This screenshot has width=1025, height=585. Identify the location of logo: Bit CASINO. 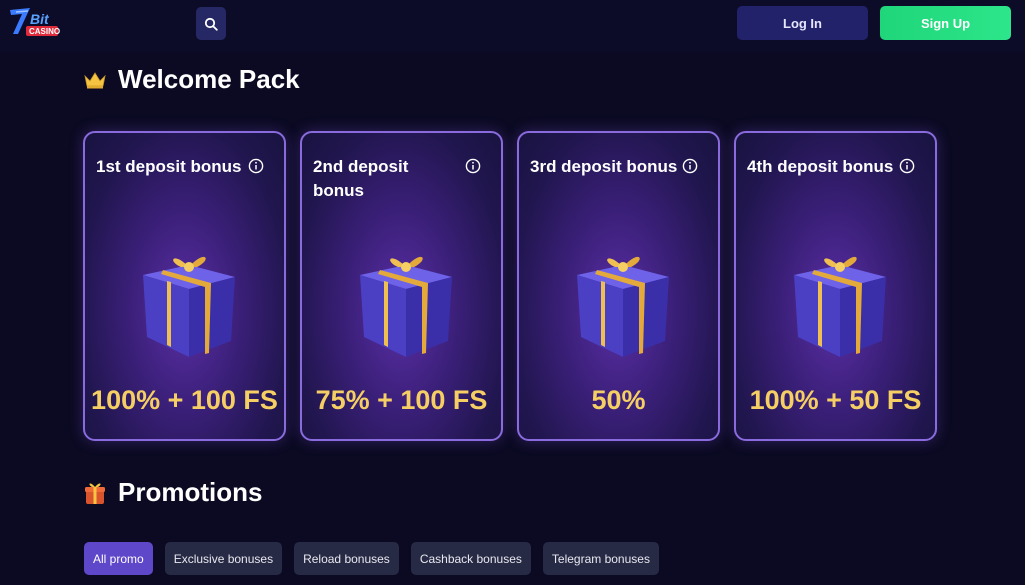
(35, 23).